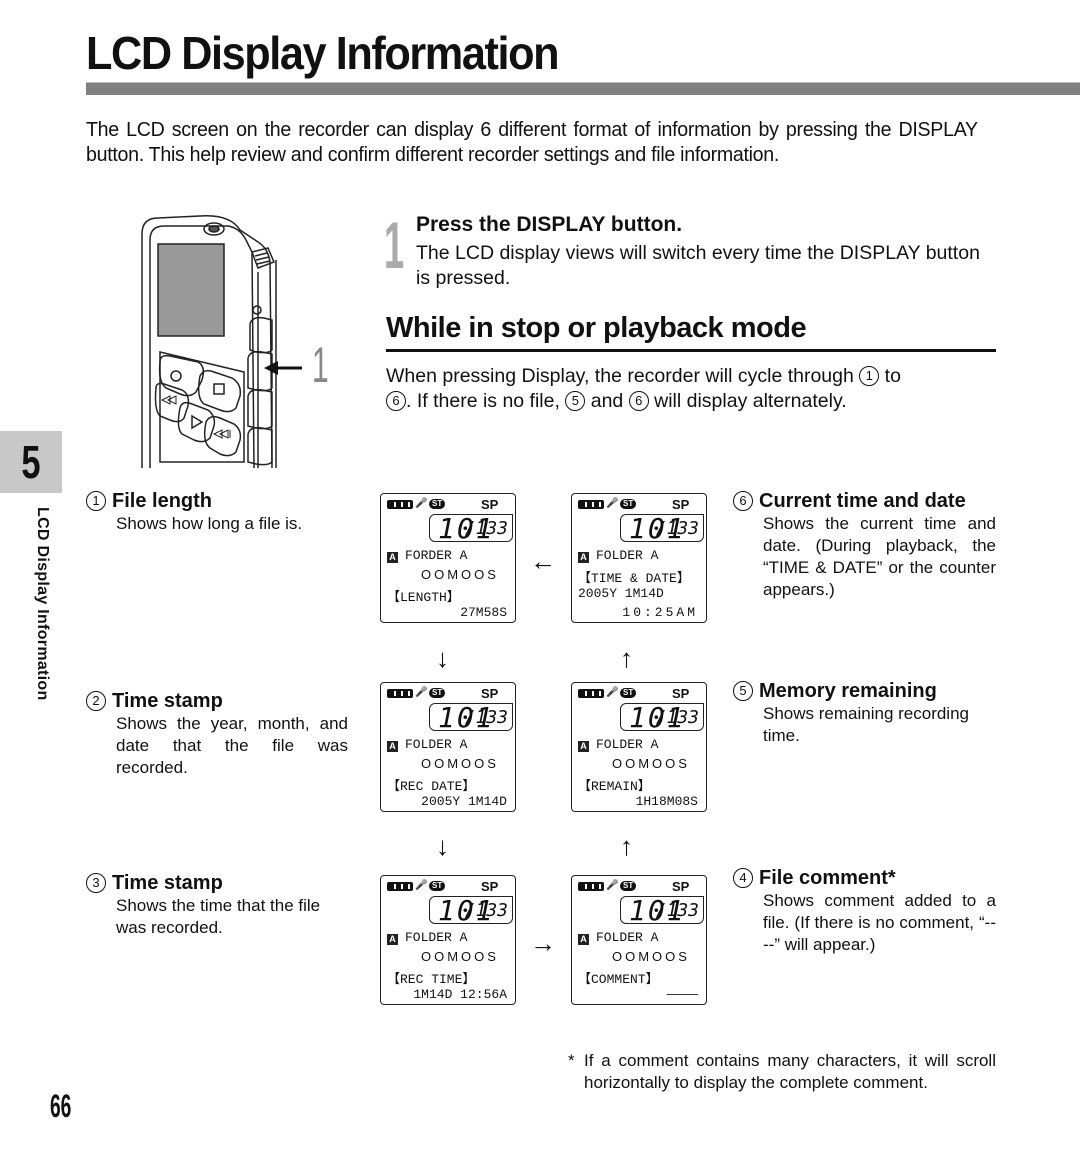 The width and height of the screenshot is (1080, 1156). What do you see at coordinates (96, 883) in the screenshot?
I see `circled-number: 3` at bounding box center [96, 883].